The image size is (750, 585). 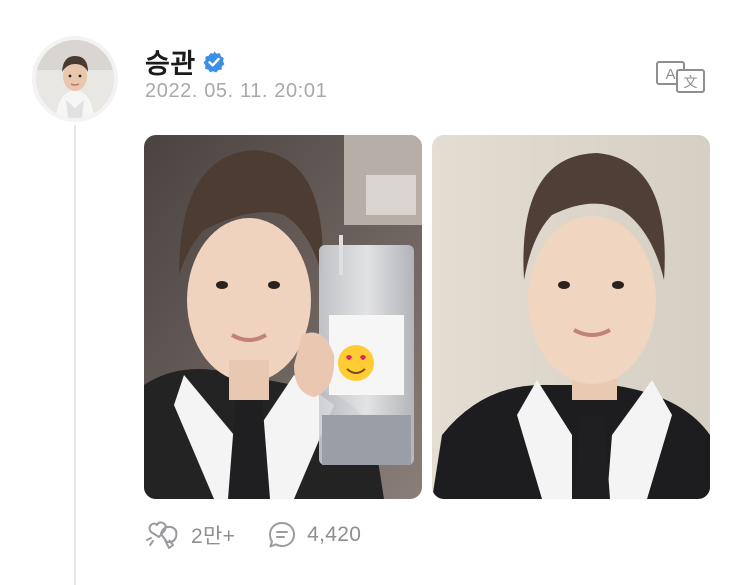 What do you see at coordinates (282, 535) in the screenshot?
I see `comment-icon` at bounding box center [282, 535].